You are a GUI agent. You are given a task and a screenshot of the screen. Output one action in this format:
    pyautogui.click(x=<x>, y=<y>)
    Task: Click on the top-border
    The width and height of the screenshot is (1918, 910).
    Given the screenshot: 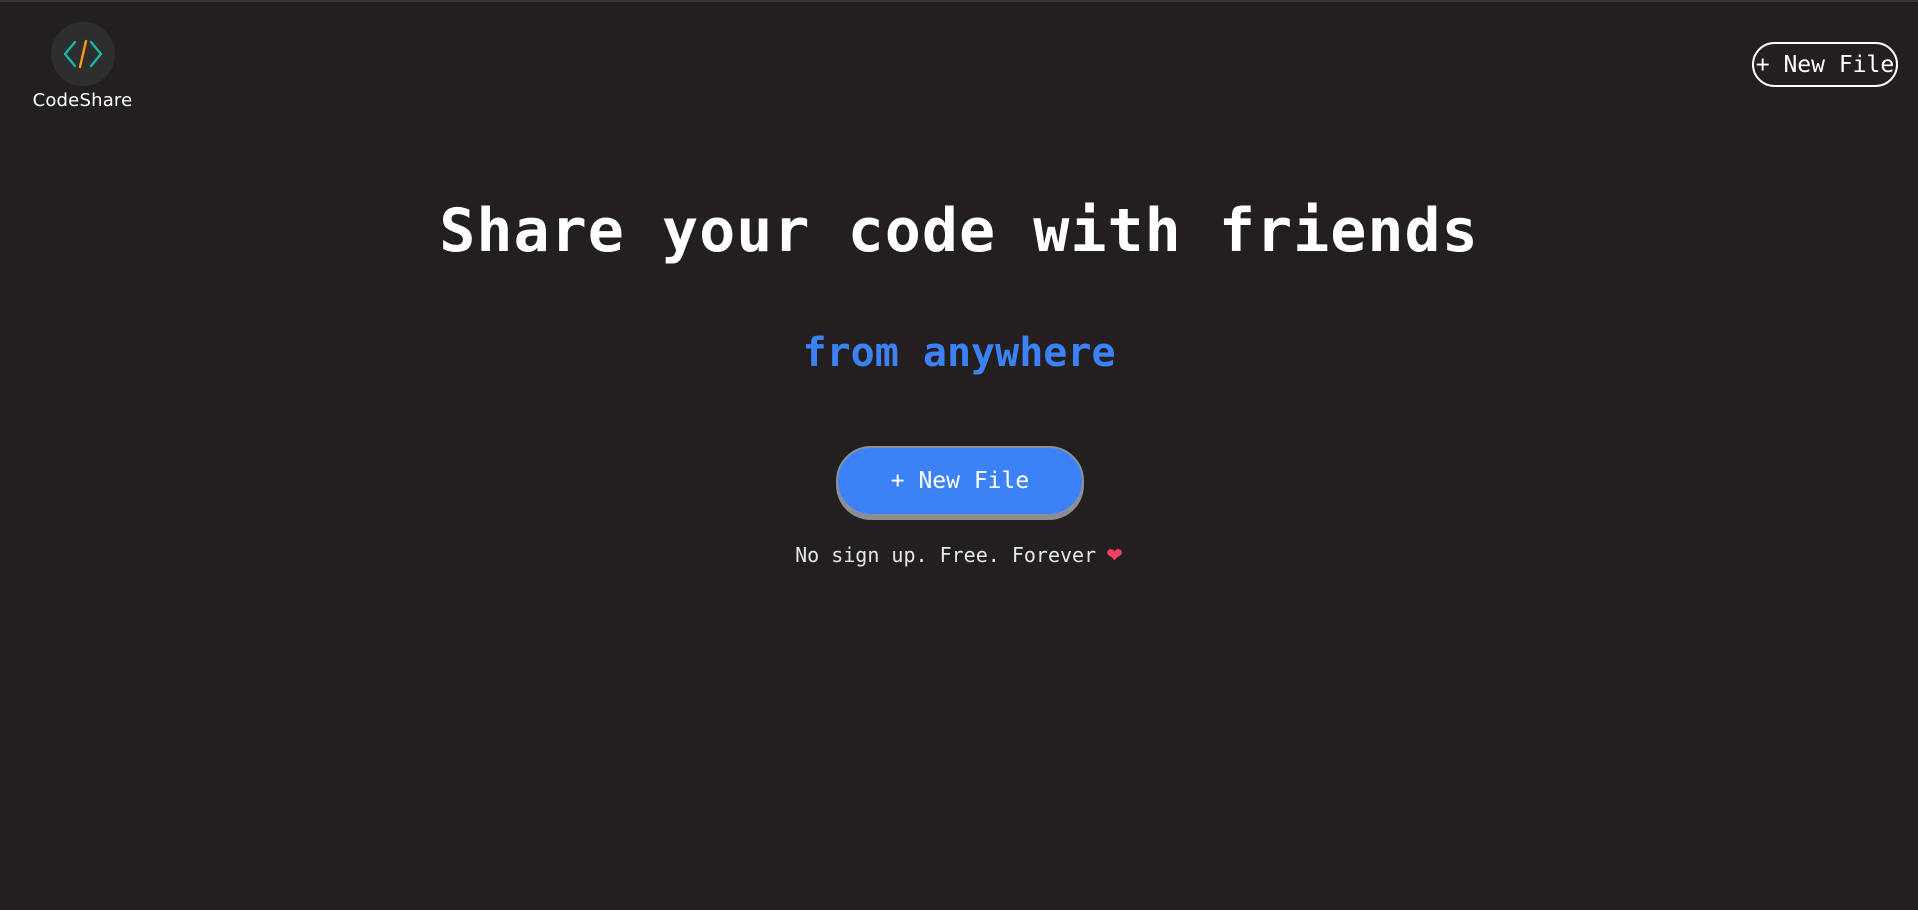 What is the action you would take?
    pyautogui.click(x=959, y=1)
    